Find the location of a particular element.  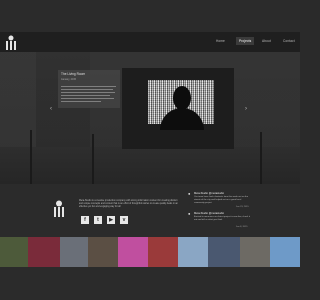

site-logo is located at coordinates (11, 43).